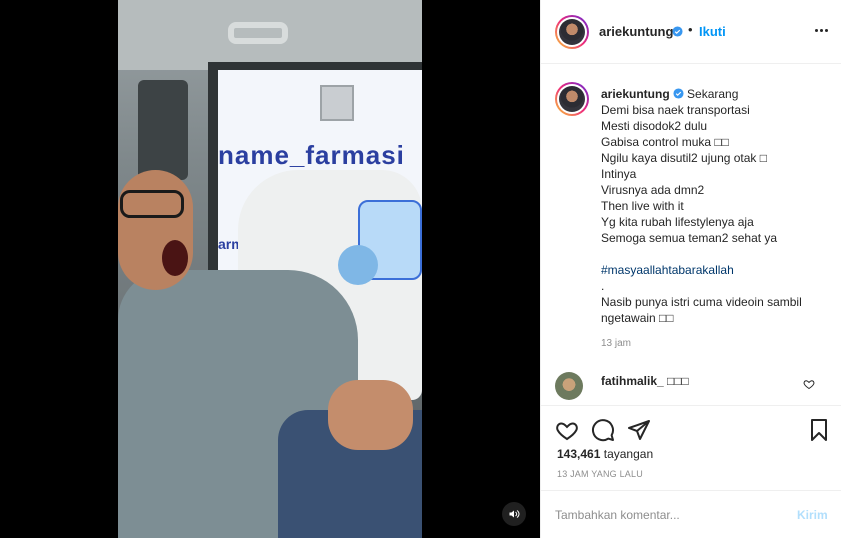  What do you see at coordinates (572, 99) in the screenshot?
I see `caption-author-avatar` at bounding box center [572, 99].